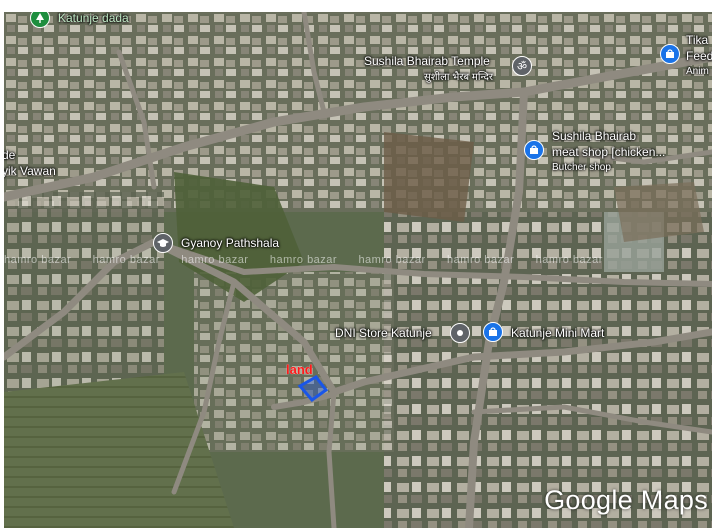 The width and height of the screenshot is (712, 532). I want to click on place-label-sushila-temple: Sushila Bhairab Temple, so click(427, 61).